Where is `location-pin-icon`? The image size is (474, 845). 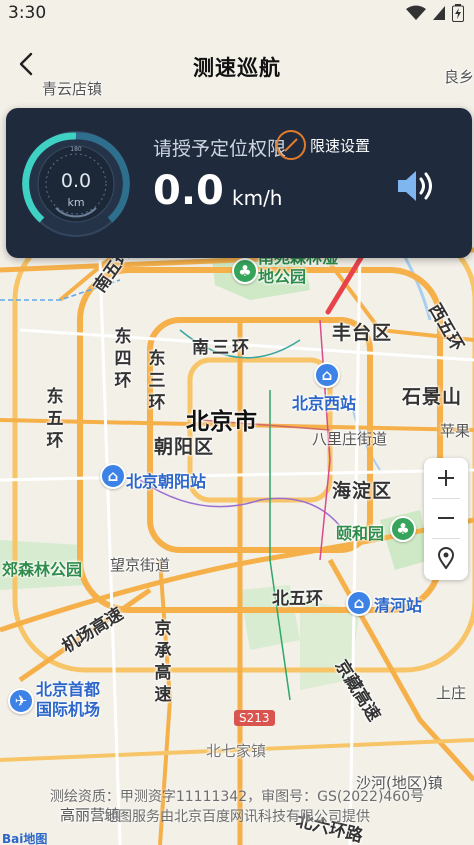
location-pin-icon is located at coordinates (446, 558).